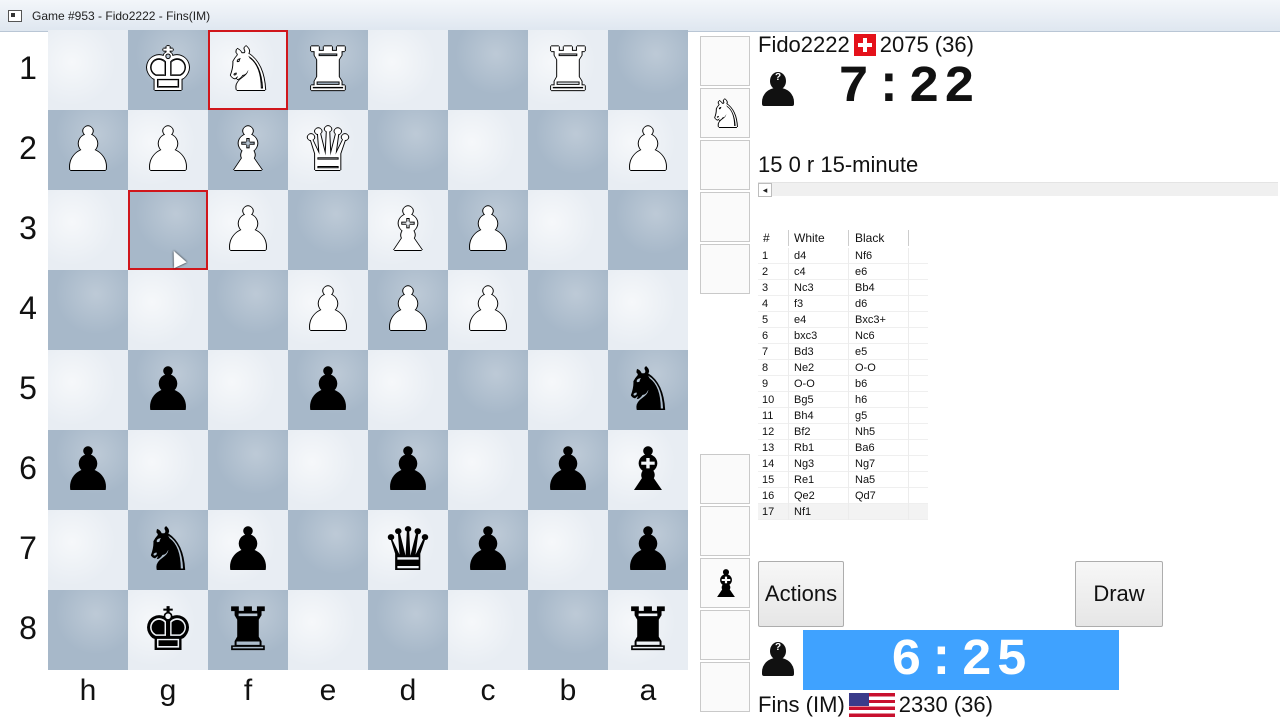 The width and height of the screenshot is (1280, 720). I want to click on white-move: Nc3, so click(804, 288).